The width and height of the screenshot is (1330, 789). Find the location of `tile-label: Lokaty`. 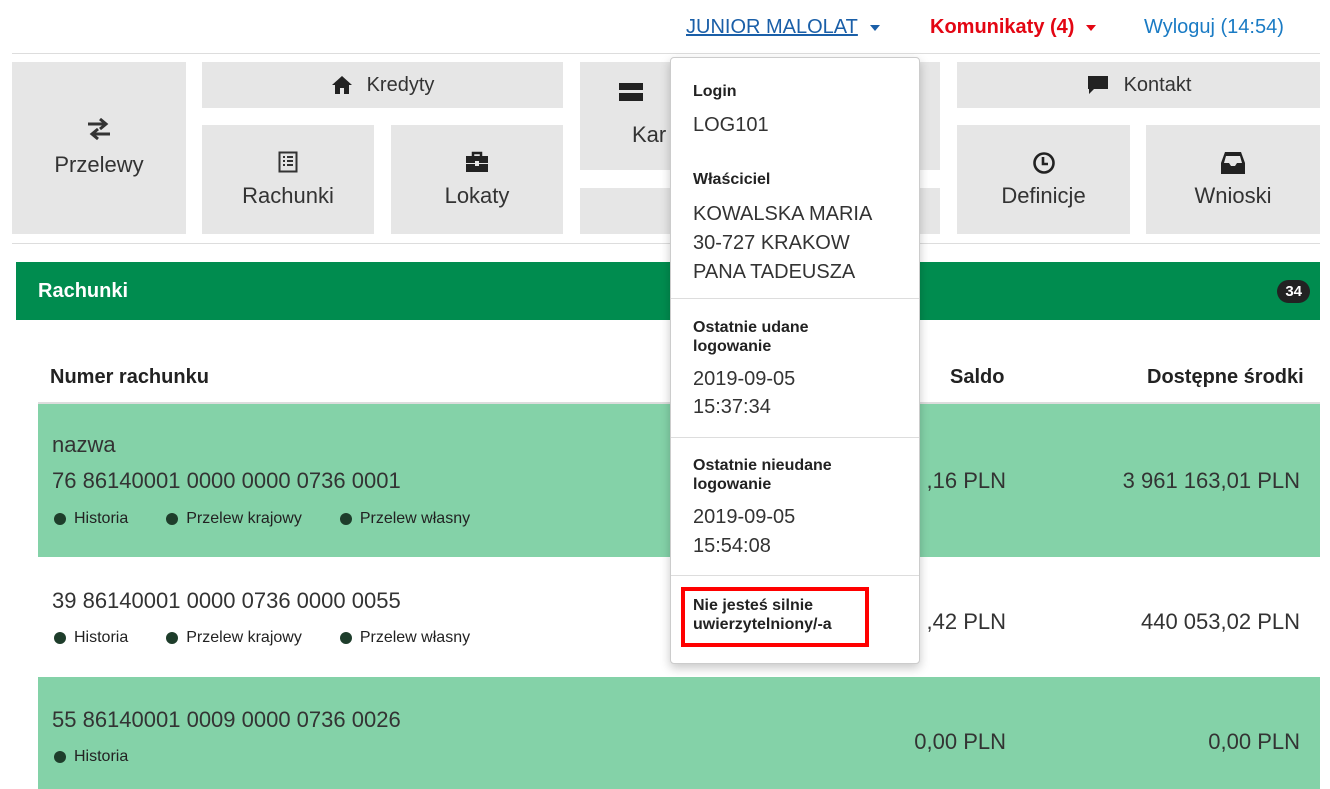

tile-label: Lokaty is located at coordinates (477, 195).